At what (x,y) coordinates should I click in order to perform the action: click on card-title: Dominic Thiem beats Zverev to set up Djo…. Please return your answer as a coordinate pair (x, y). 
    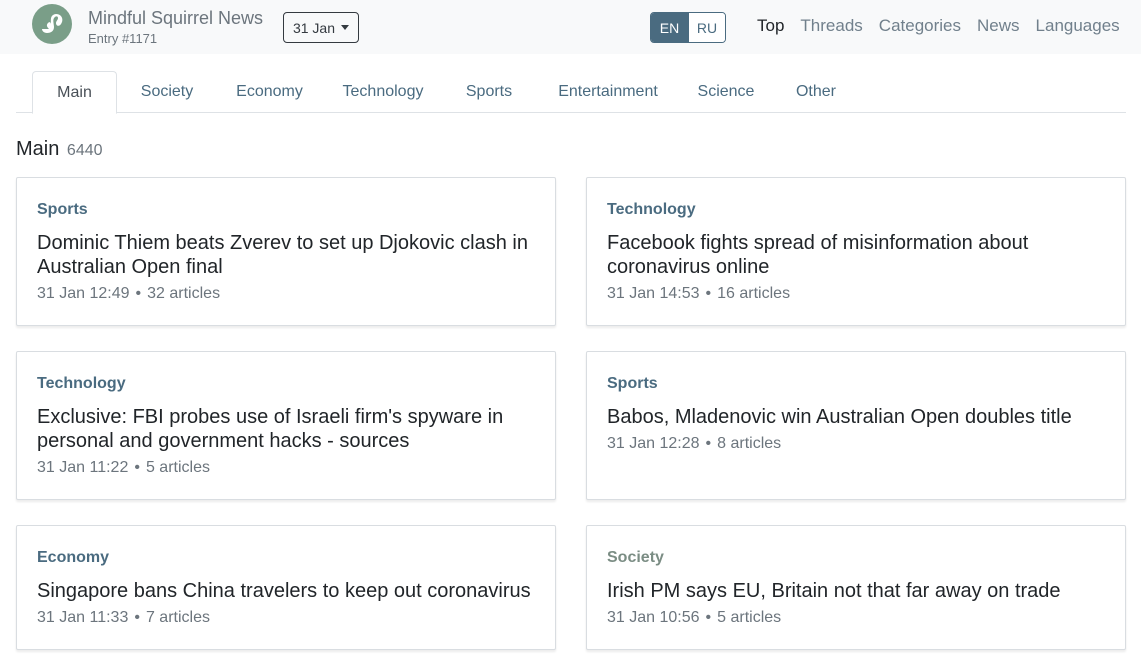
    Looking at the image, I should click on (289, 255).